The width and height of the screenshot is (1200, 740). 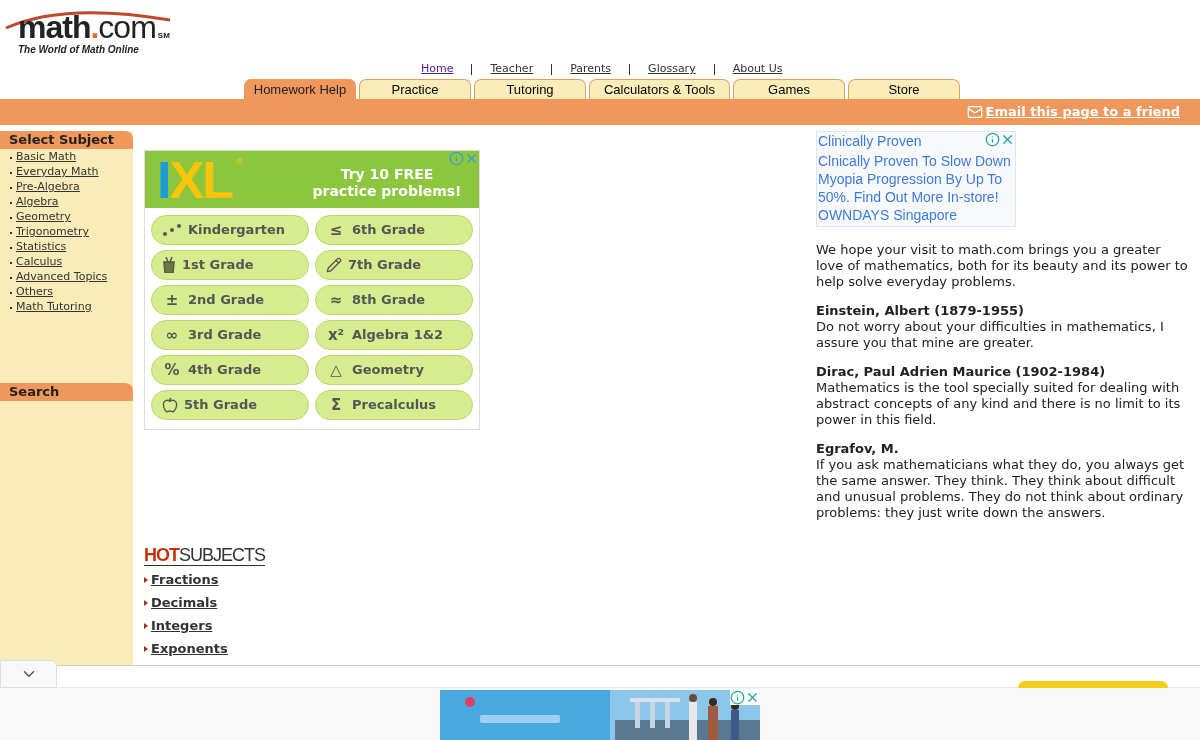 What do you see at coordinates (182, 625) in the screenshot?
I see `hot-subject-link: Integers` at bounding box center [182, 625].